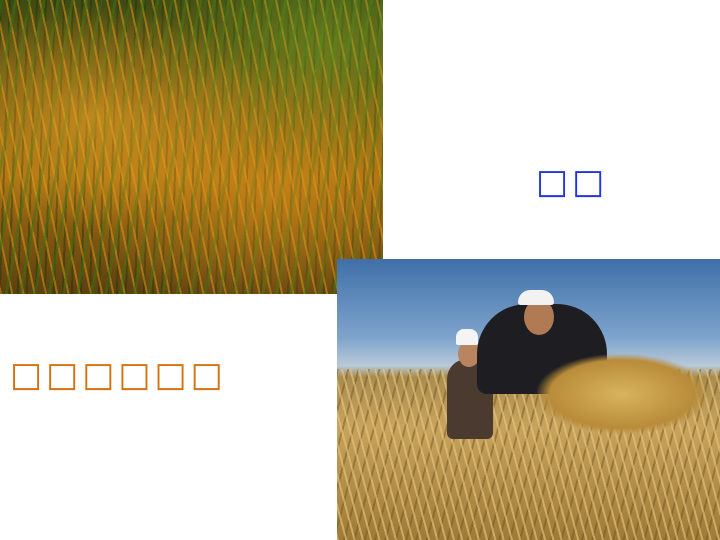  I want to click on farmer-woman-hat, so click(467, 337).